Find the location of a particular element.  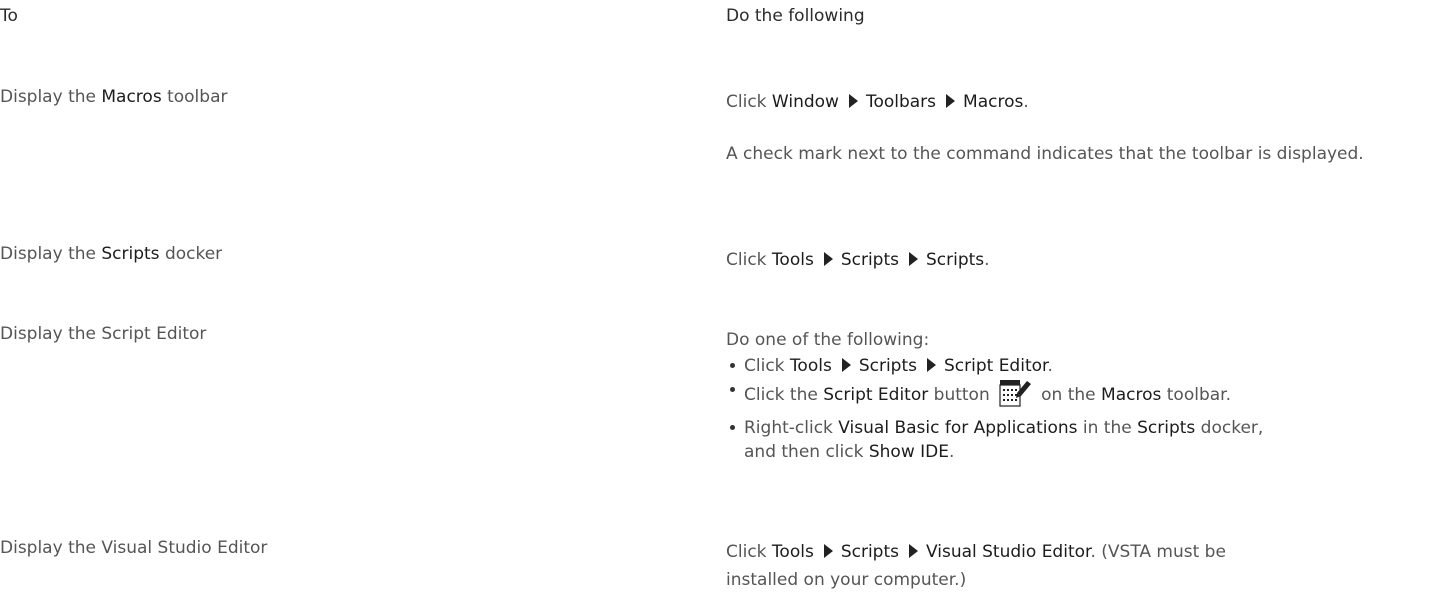

ui-term-scripts: Scripts is located at coordinates (1166, 428).